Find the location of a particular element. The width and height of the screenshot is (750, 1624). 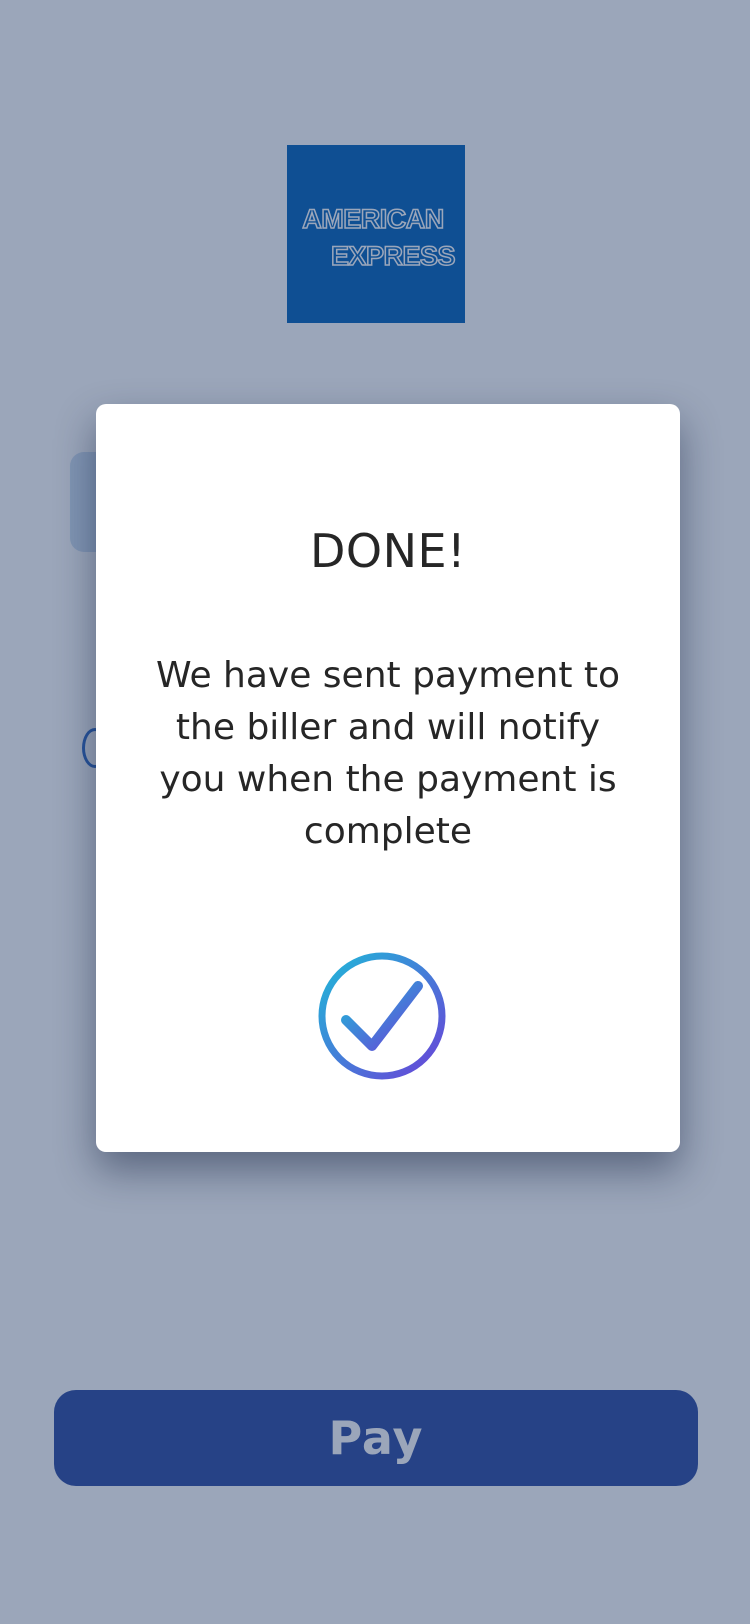

check-circle-icon is located at coordinates (382, 1016).